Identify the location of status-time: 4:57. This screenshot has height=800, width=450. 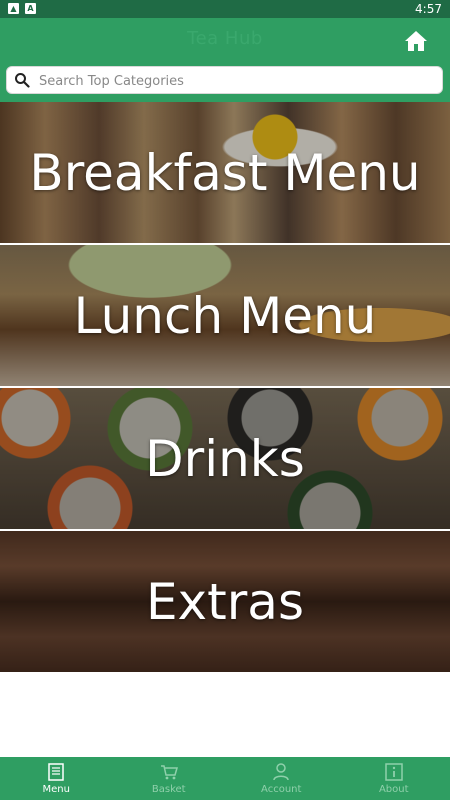
(428, 9).